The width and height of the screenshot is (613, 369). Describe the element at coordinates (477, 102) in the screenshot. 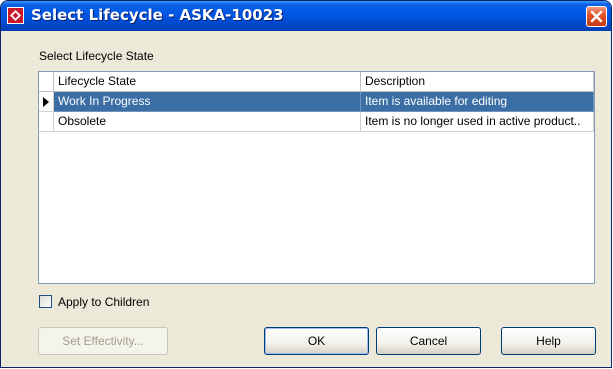

I see `cell-description: Item is available for editing` at that location.